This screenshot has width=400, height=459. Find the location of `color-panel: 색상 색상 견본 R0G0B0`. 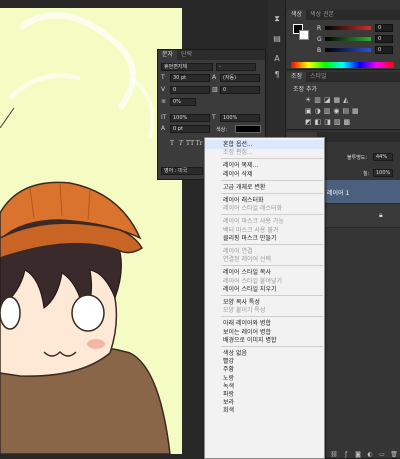

color-panel: 색상 색상 견본 R0G0B0 is located at coordinates (343, 40).